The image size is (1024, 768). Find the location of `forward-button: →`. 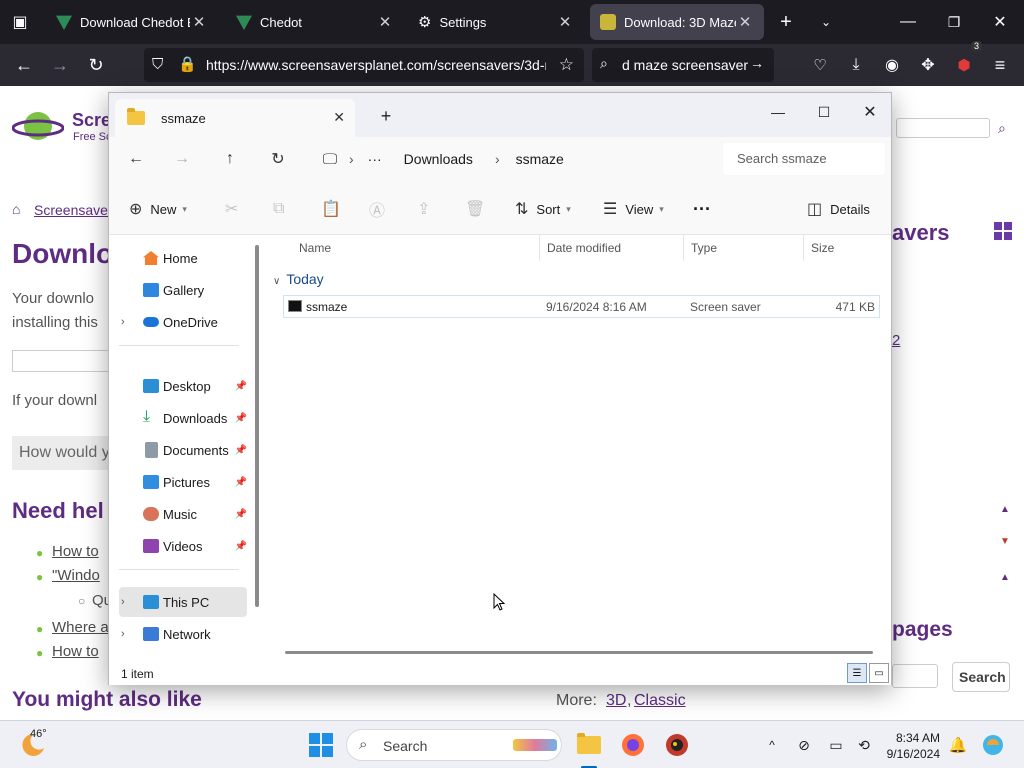

forward-button: → is located at coordinates (60, 65).